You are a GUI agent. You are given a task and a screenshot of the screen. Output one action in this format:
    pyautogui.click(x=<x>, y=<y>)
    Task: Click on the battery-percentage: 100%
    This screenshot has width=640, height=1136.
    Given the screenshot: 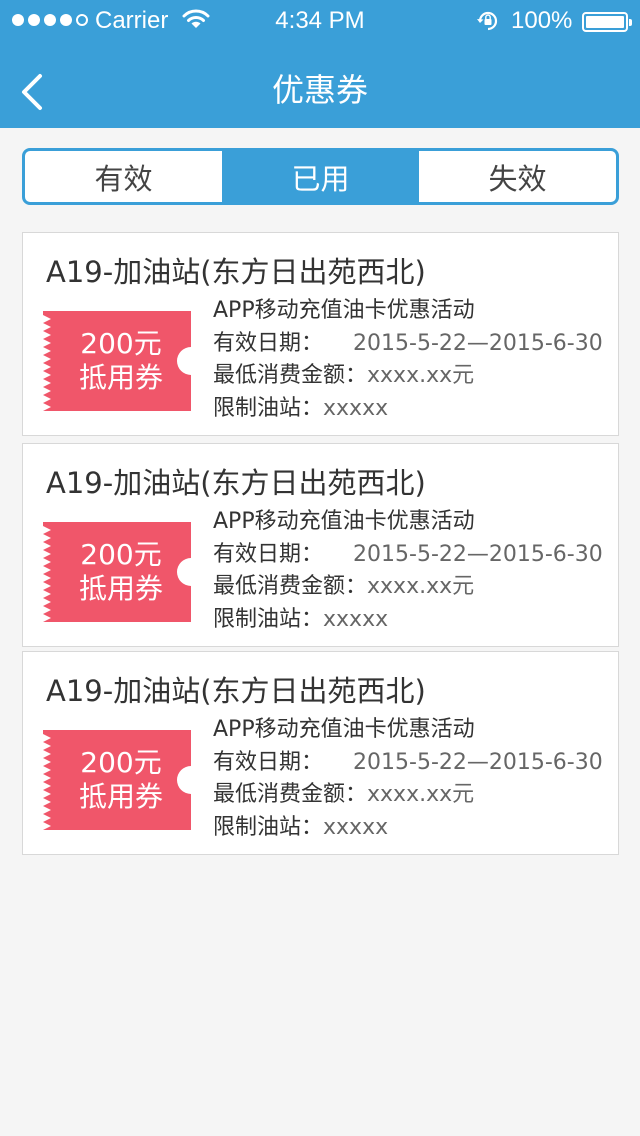 What is the action you would take?
    pyautogui.click(x=542, y=20)
    